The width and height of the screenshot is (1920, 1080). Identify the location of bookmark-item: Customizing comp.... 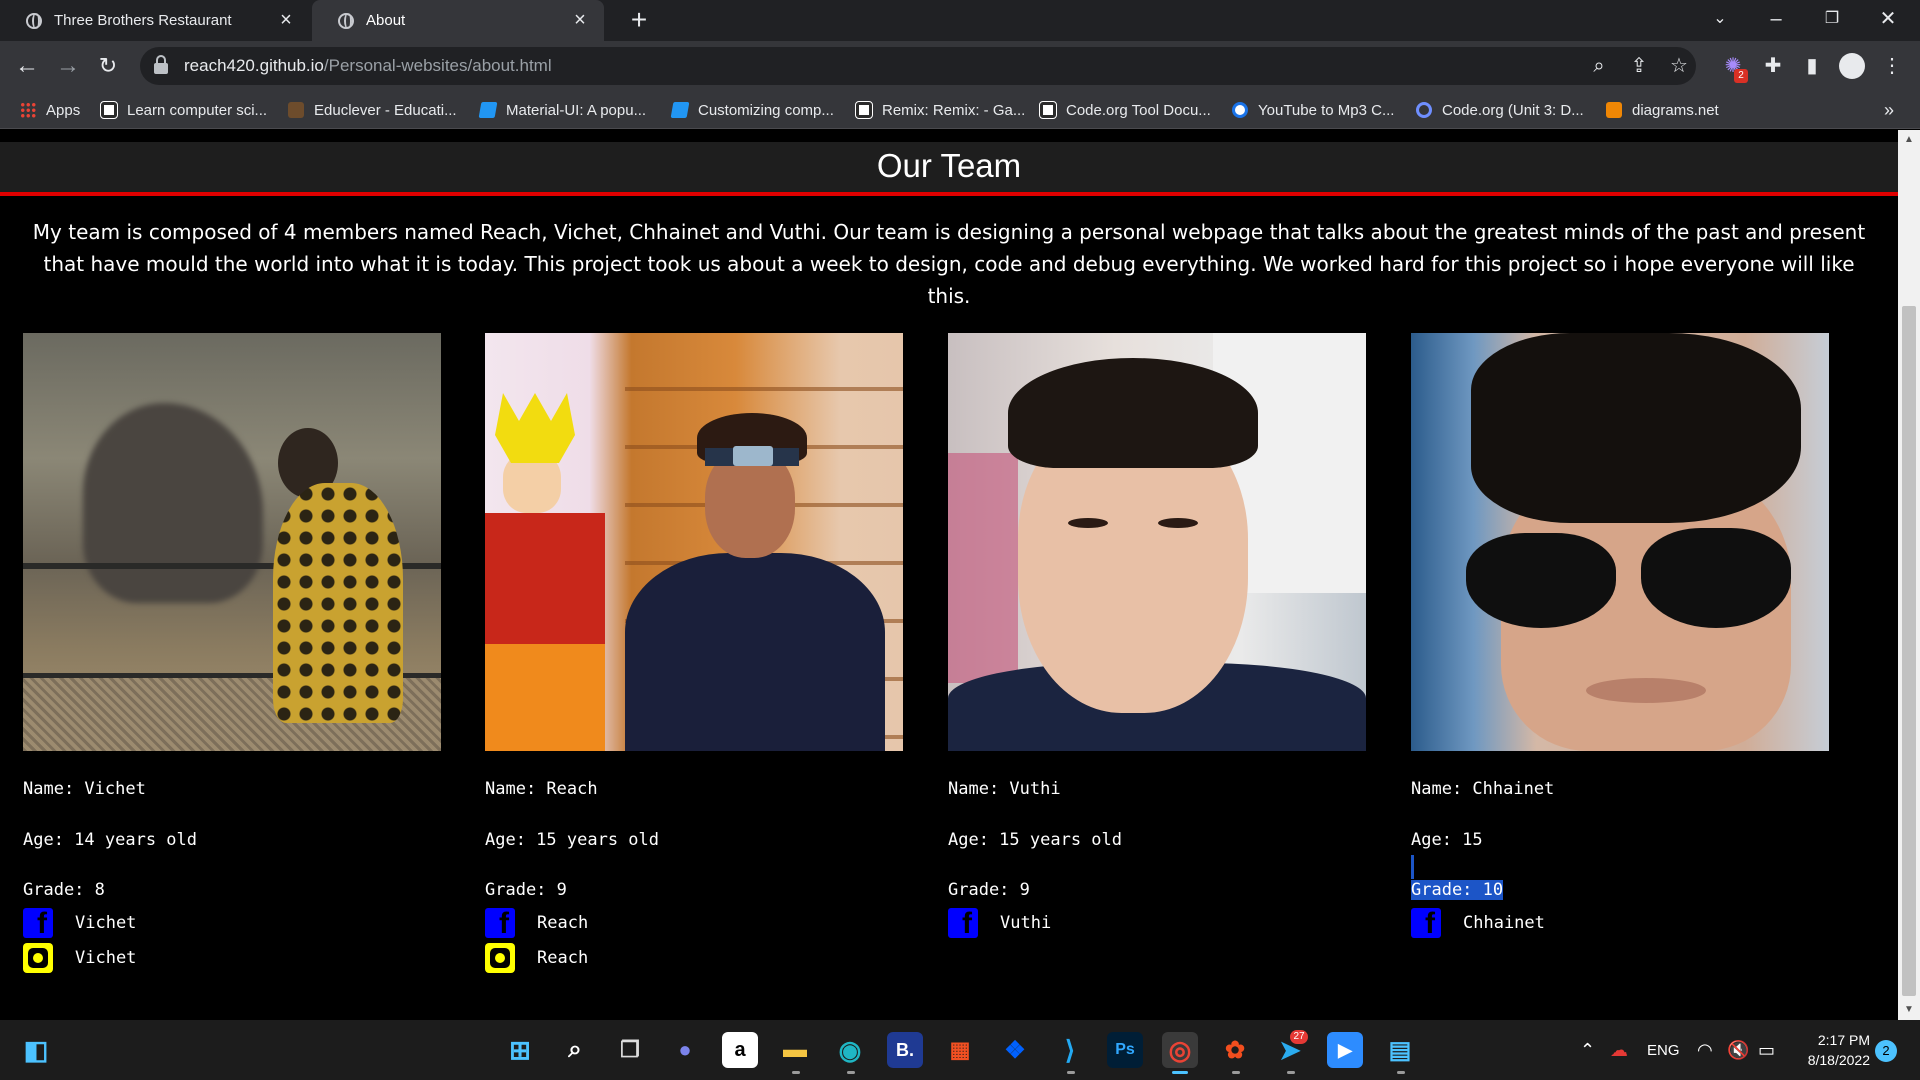
(752, 110).